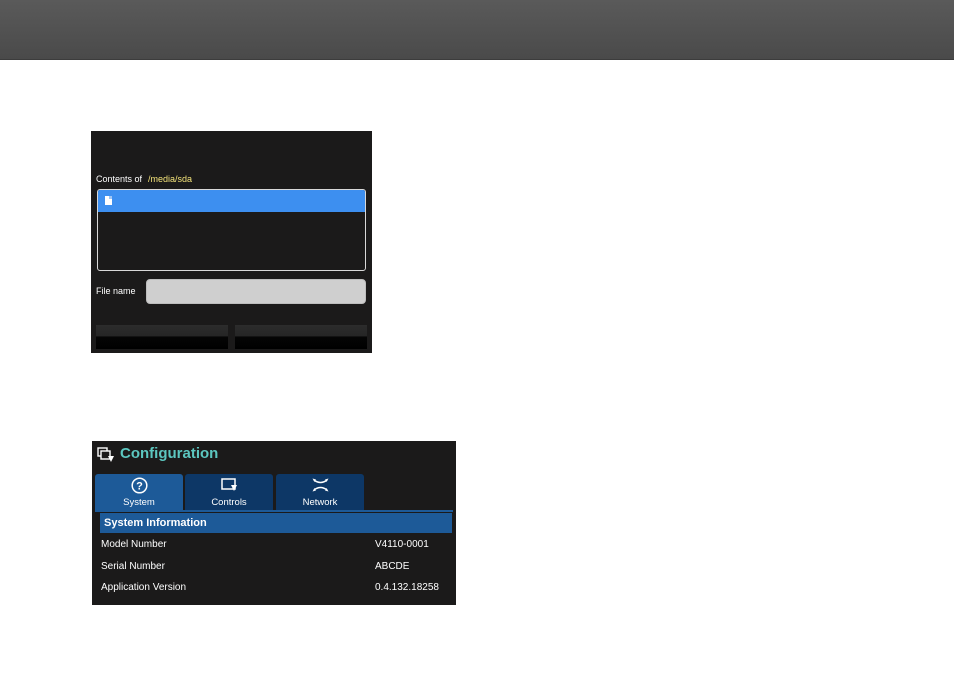 Image resolution: width=954 pixels, height=673 pixels. Describe the element at coordinates (273, 546) in the screenshot. I see `info-row-model-number: Model Number V4110-0001` at that location.